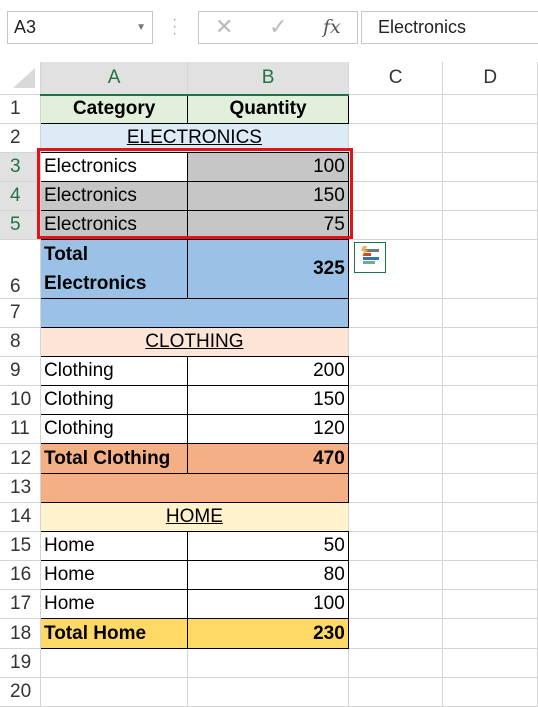  Describe the element at coordinates (490, 225) in the screenshot. I see `cell-d5` at that location.